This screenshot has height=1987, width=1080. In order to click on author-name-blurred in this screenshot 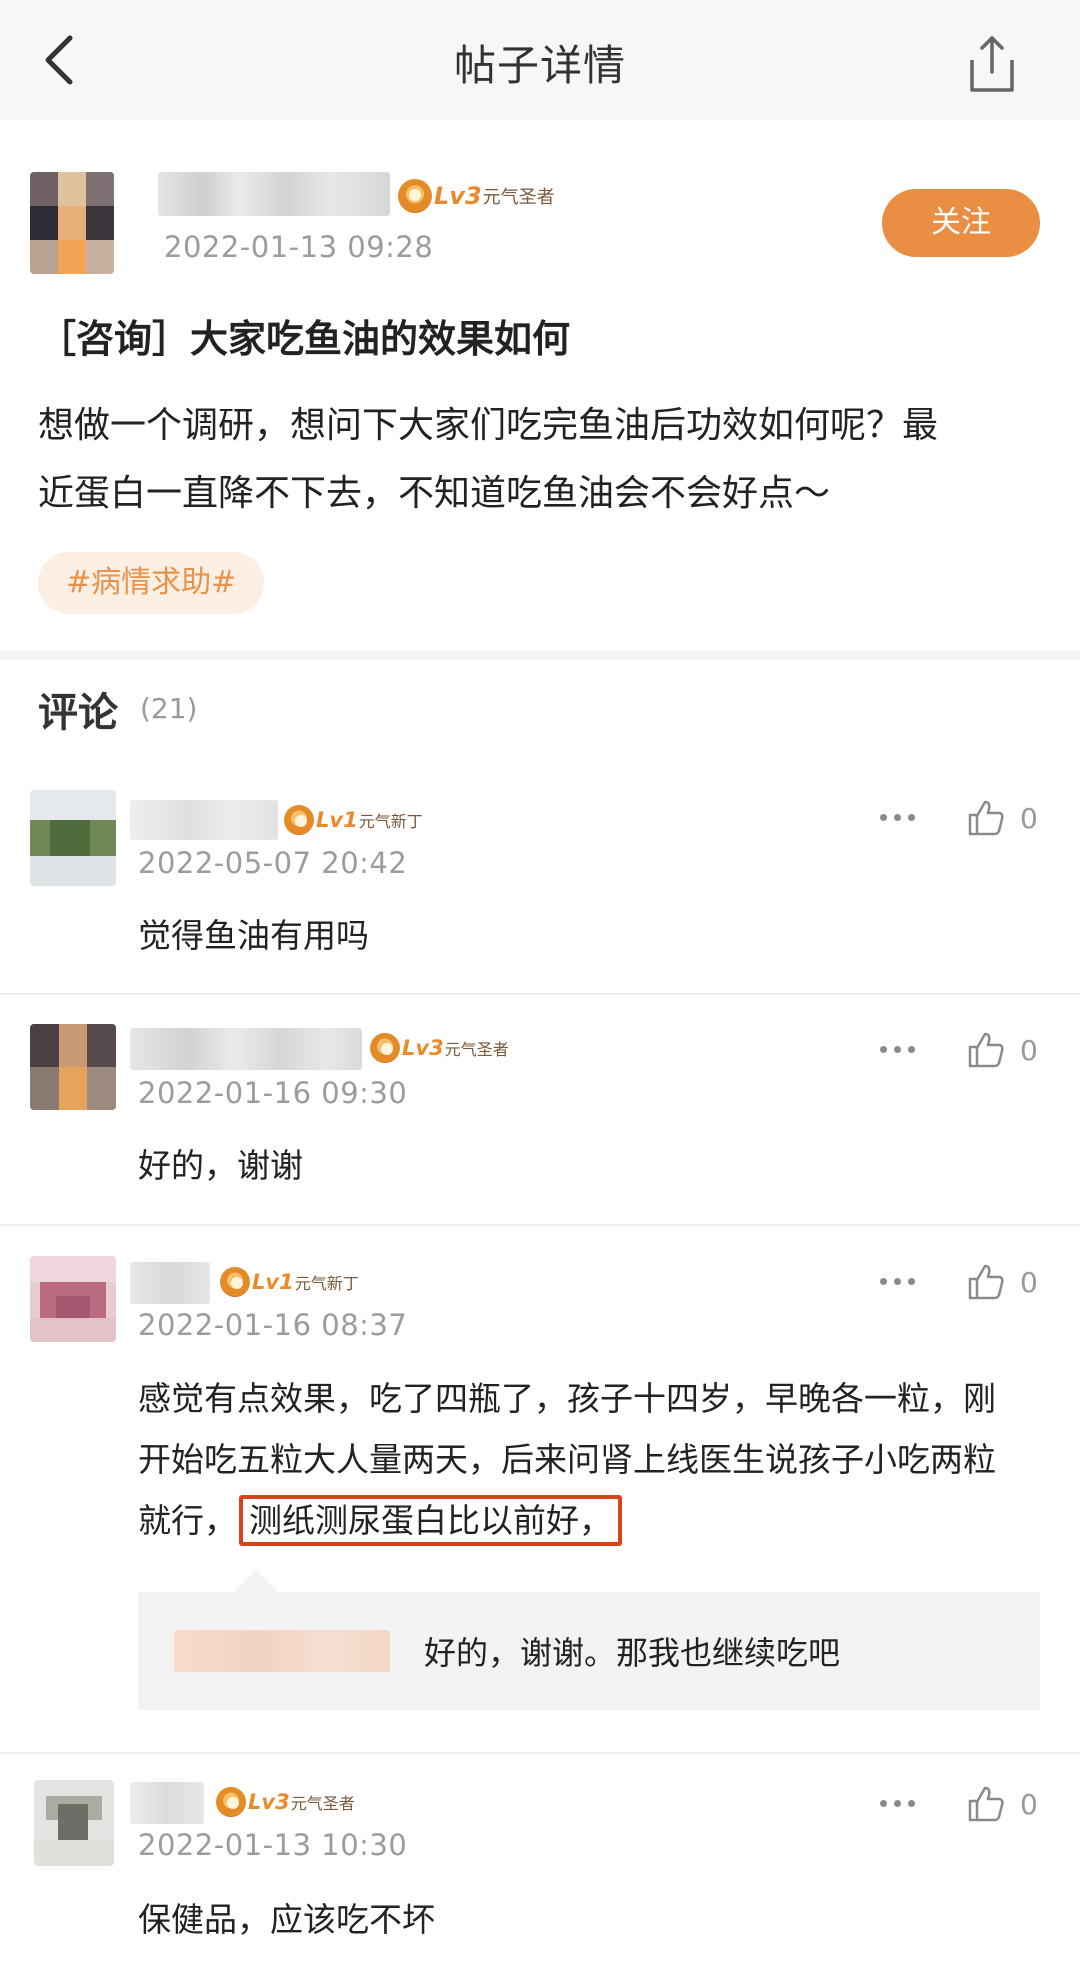, I will do `click(274, 194)`.